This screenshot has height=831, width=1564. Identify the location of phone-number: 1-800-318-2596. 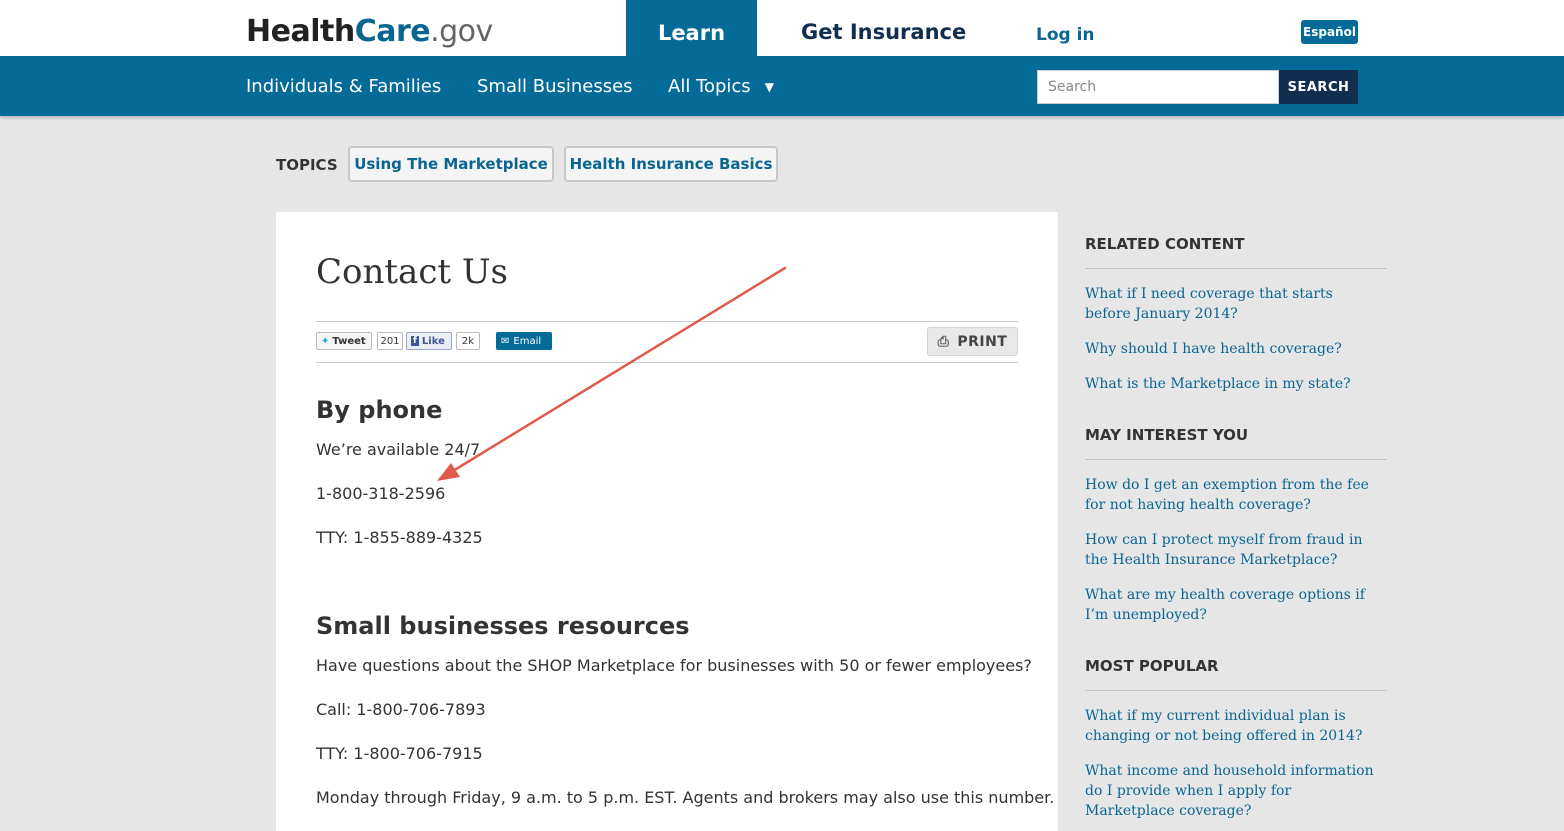
(381, 493).